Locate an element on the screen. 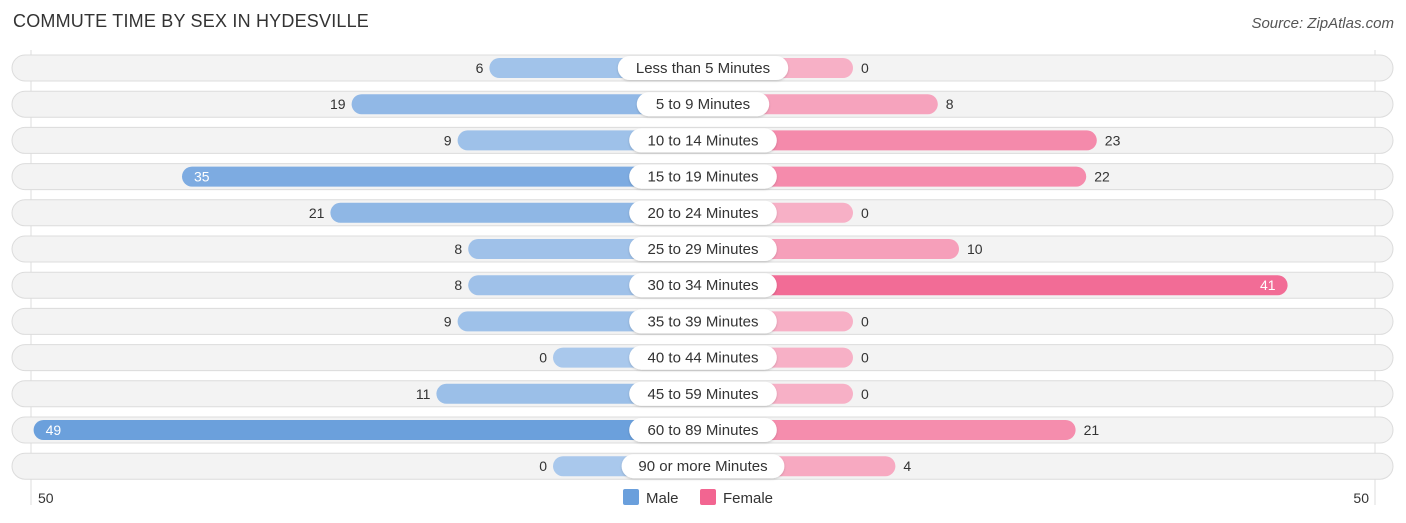  category-label: 25 to 29 Minutes is located at coordinates (703, 249).